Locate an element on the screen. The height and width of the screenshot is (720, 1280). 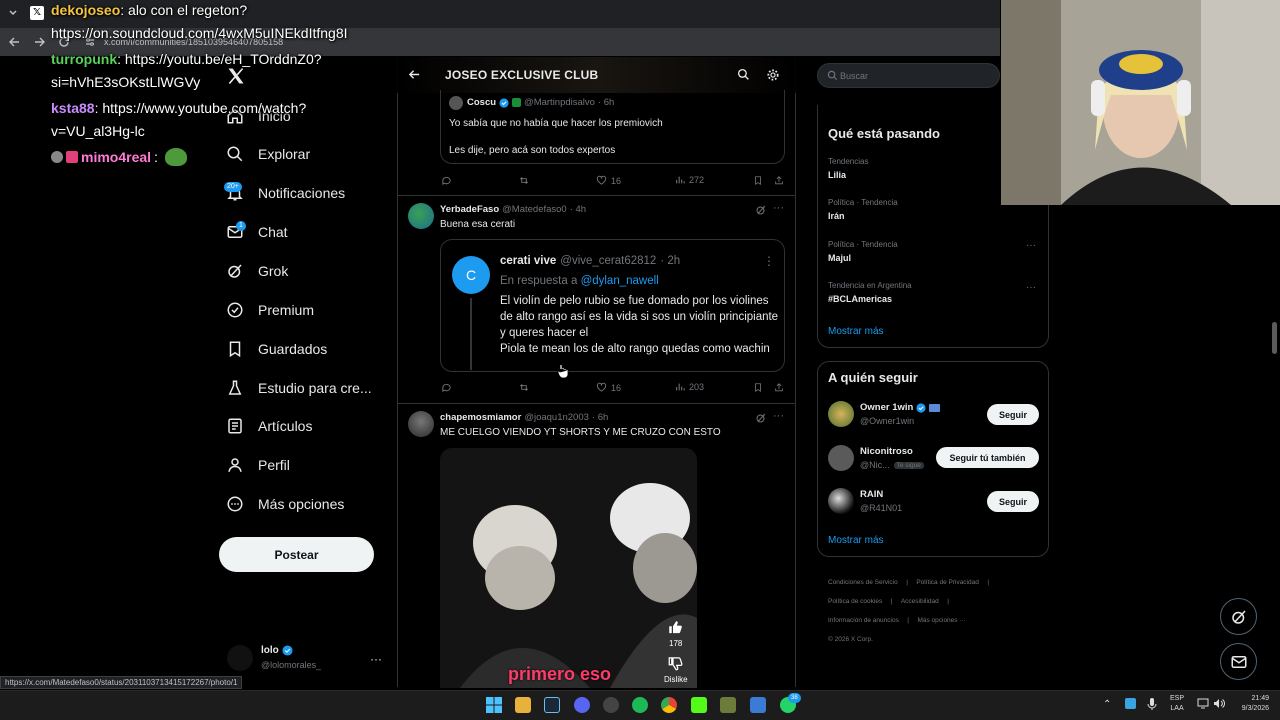
nav-item-bookmarks: Guardados is located at coordinates (276, 349).